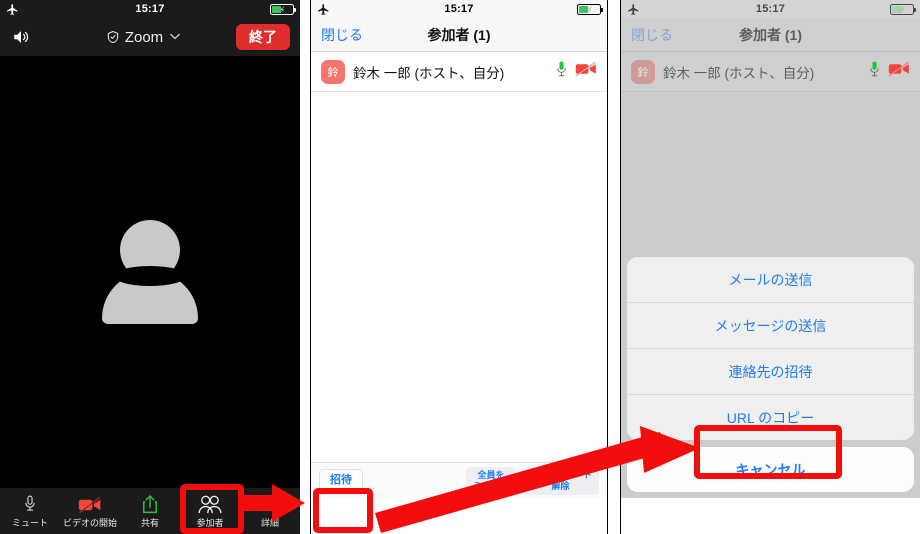  I want to click on share-toolbar-button: 共有, so click(150, 511).